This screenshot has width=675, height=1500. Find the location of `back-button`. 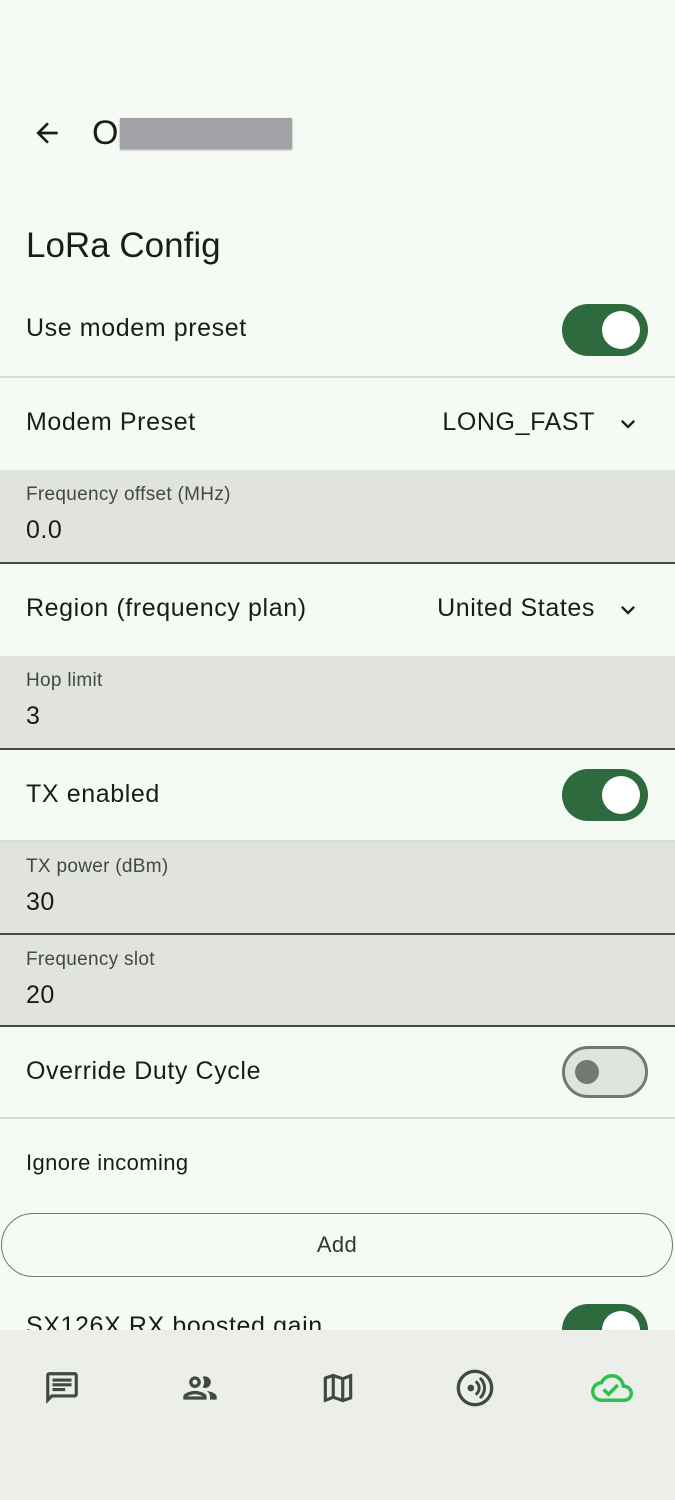

back-button is located at coordinates (47, 133).